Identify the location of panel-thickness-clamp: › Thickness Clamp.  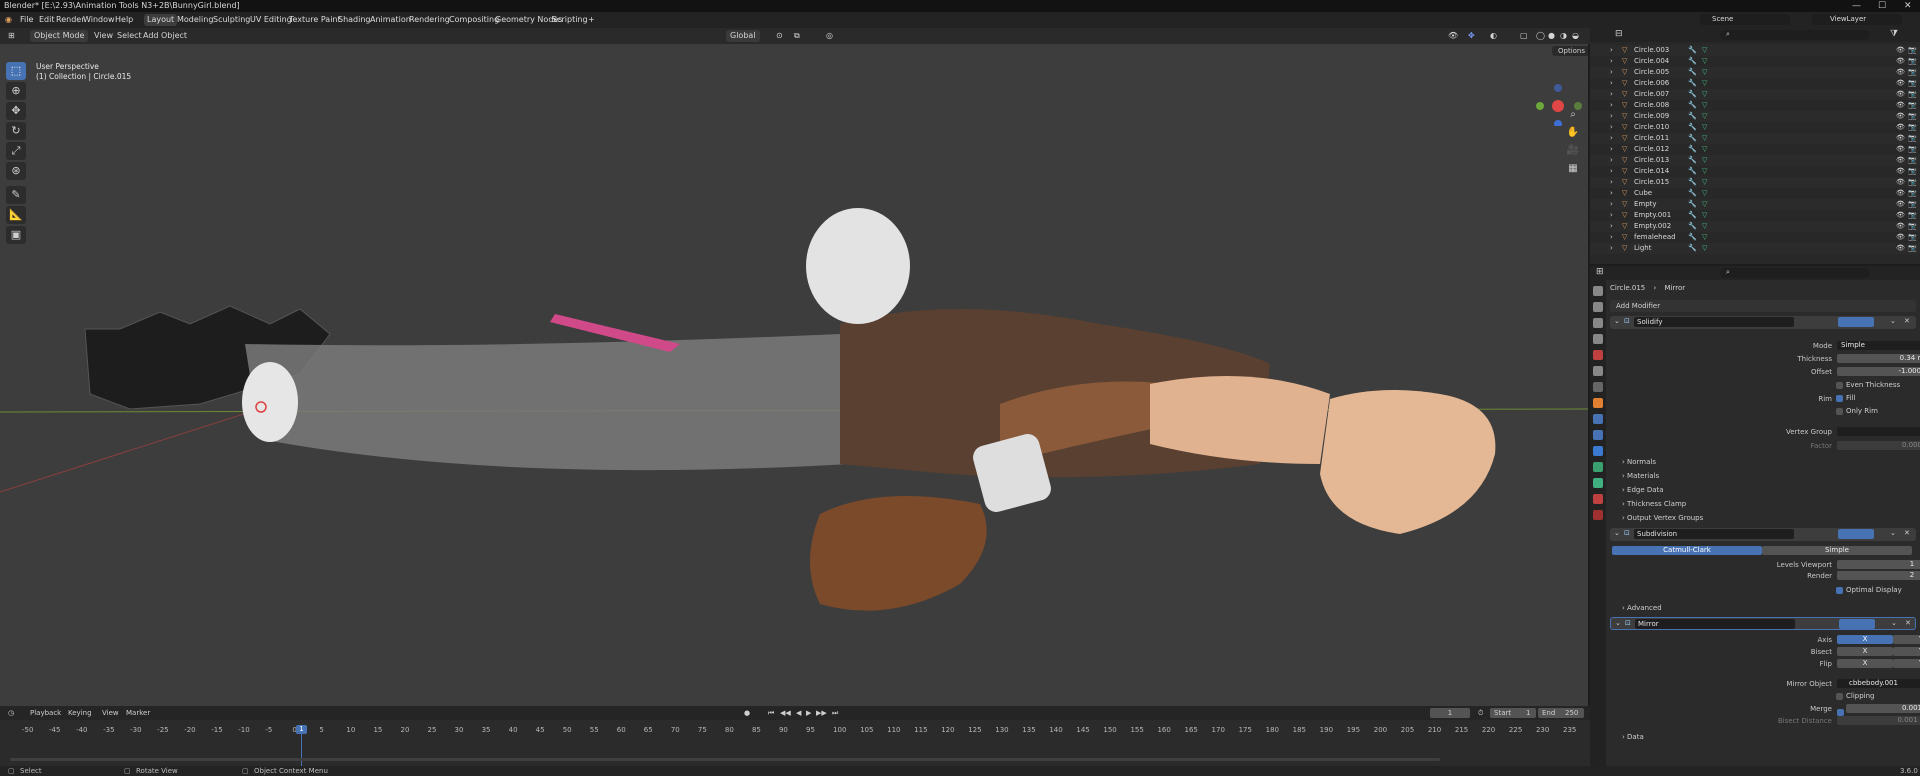
(1654, 504).